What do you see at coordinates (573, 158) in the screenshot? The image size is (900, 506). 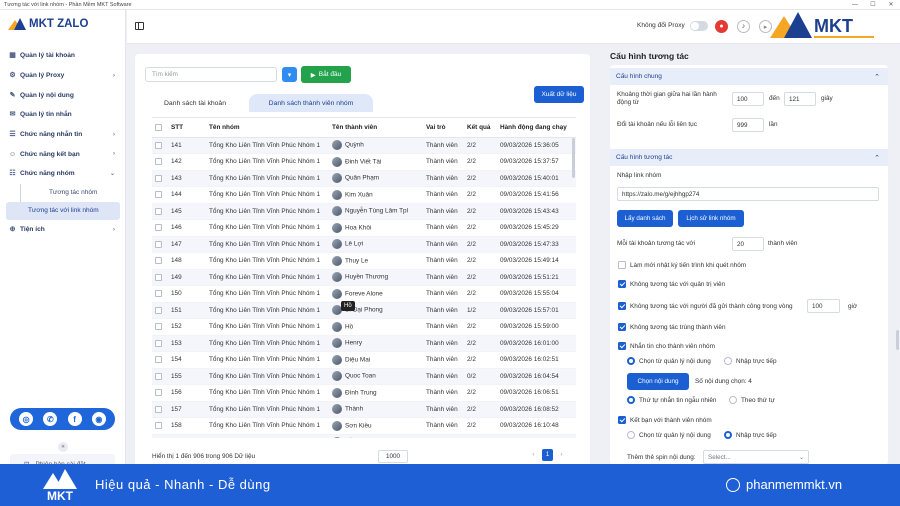 I see `table-scrollbar` at bounding box center [573, 158].